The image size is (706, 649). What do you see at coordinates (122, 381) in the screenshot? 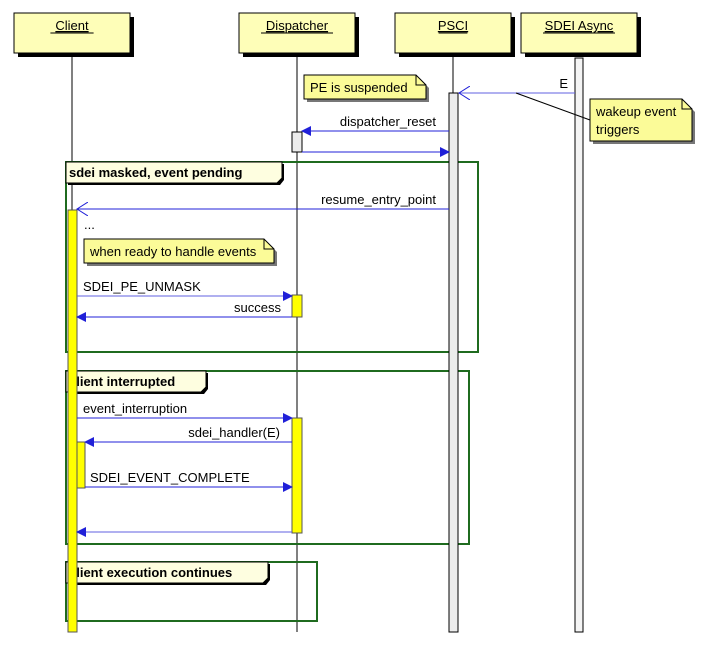
I see `frame-label-client-interrupted: client interrupted` at bounding box center [122, 381].